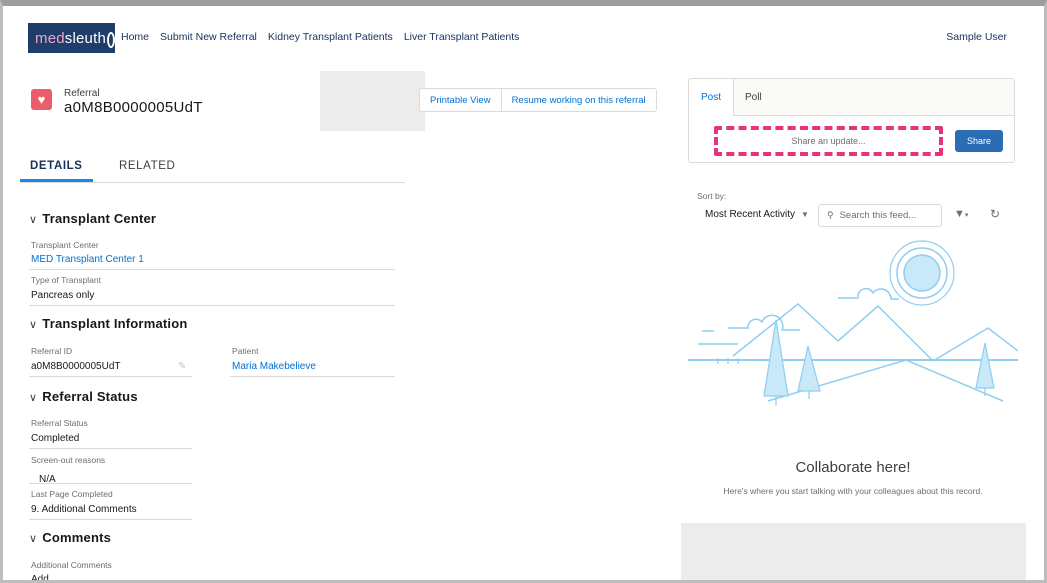  What do you see at coordinates (59, 423) in the screenshot?
I see `field-label: Referral Status` at bounding box center [59, 423].